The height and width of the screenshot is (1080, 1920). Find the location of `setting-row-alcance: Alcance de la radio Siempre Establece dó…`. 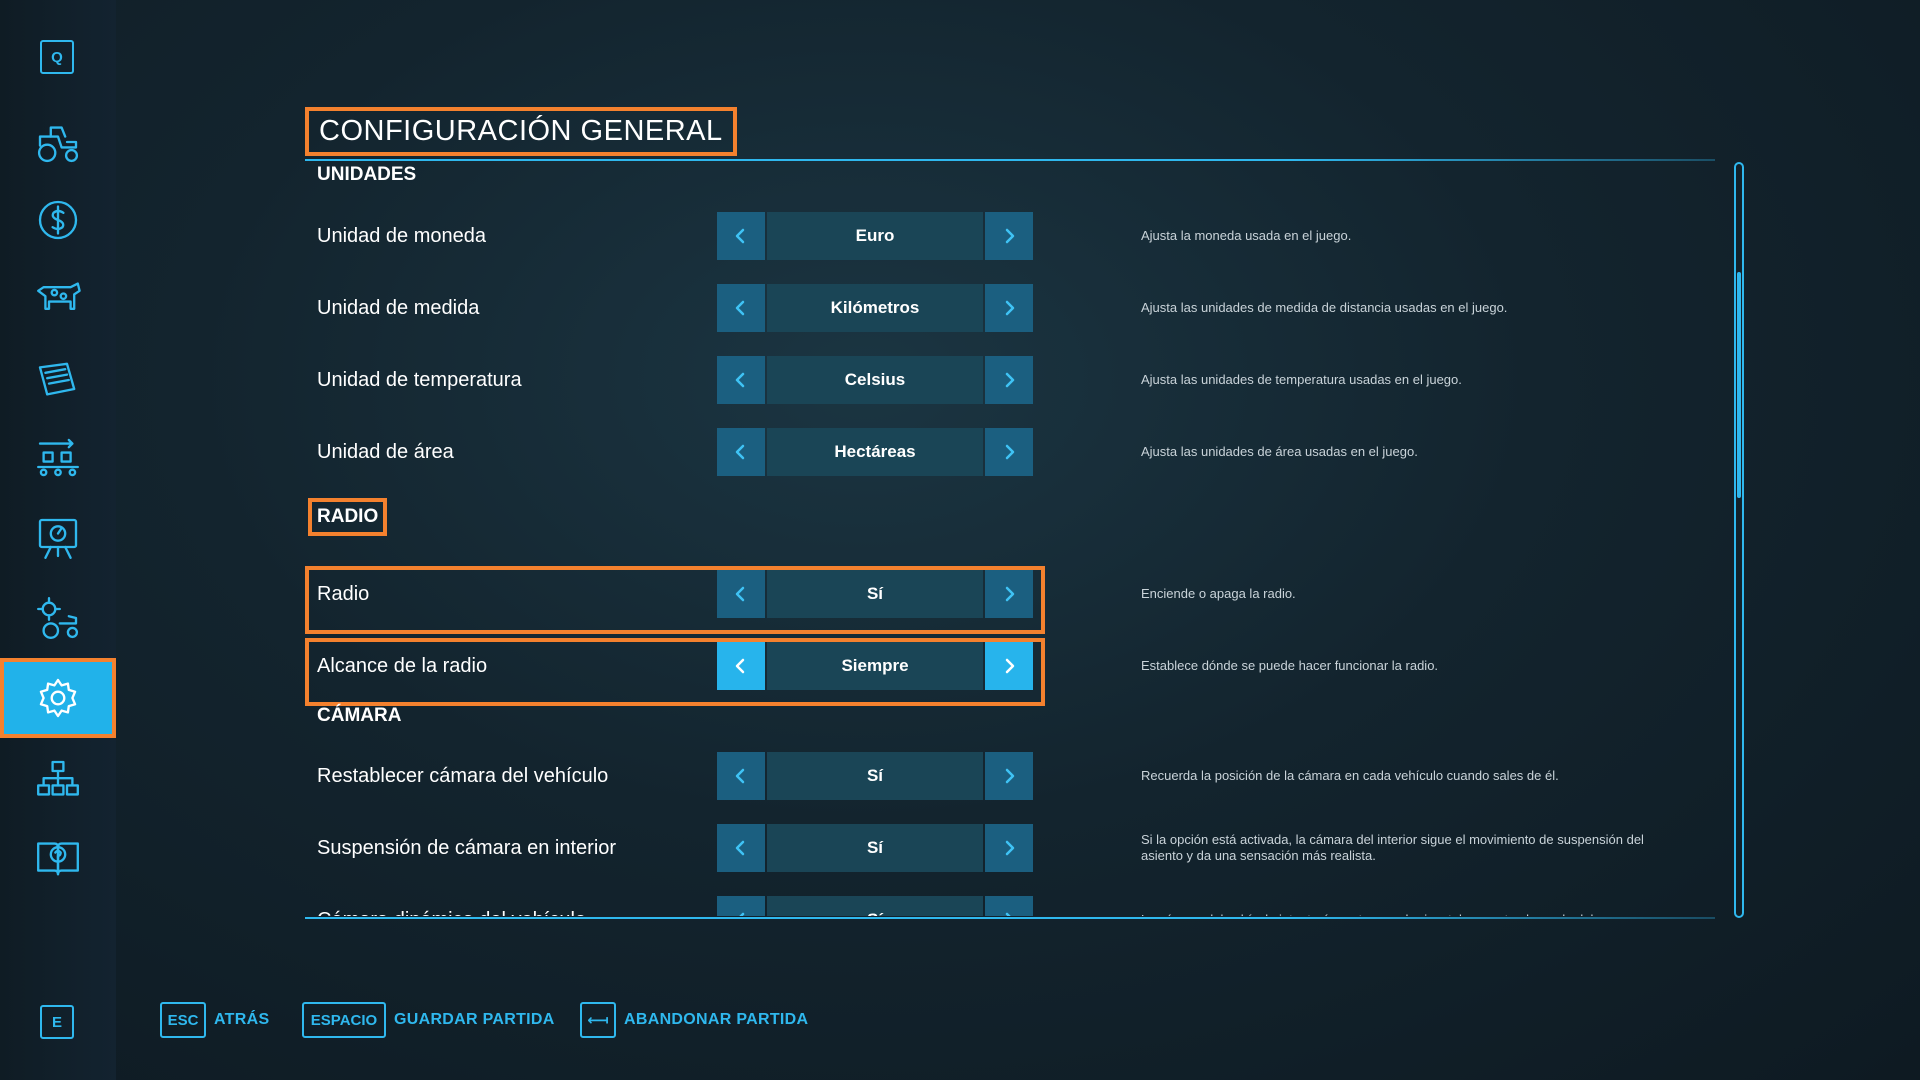

setting-row-alcance: Alcance de la radio Siempre Establece dó… is located at coordinates (1005, 672).